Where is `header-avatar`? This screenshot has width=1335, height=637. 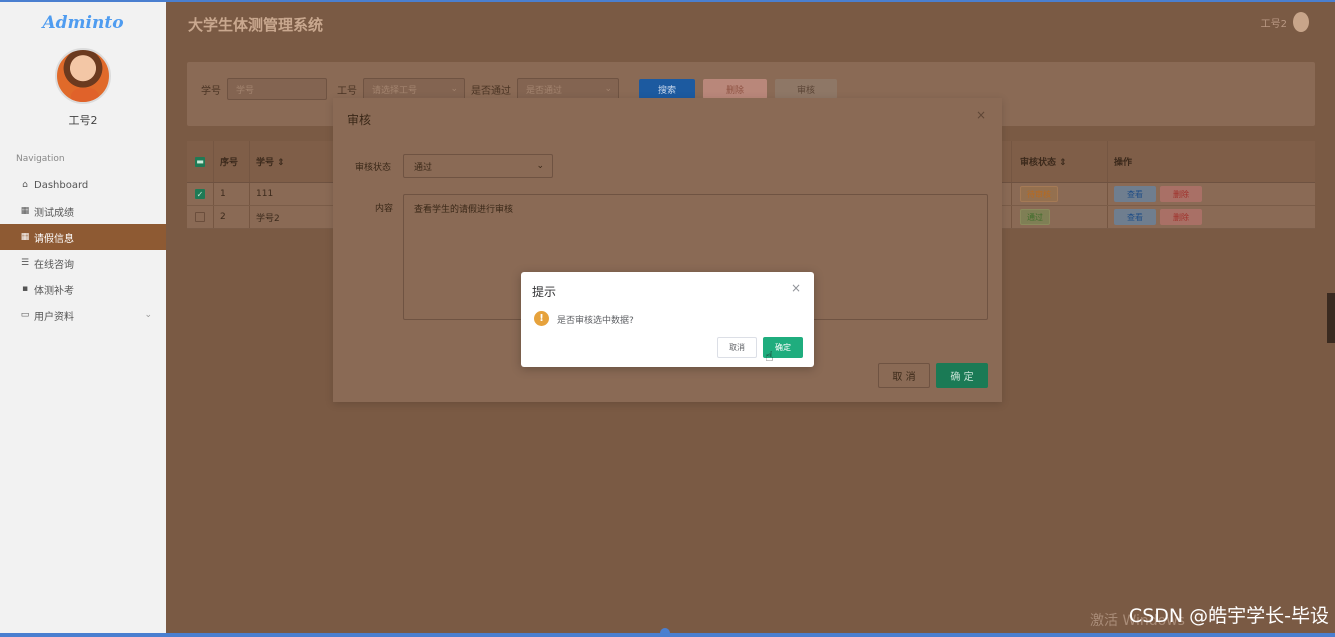 header-avatar is located at coordinates (1301, 22).